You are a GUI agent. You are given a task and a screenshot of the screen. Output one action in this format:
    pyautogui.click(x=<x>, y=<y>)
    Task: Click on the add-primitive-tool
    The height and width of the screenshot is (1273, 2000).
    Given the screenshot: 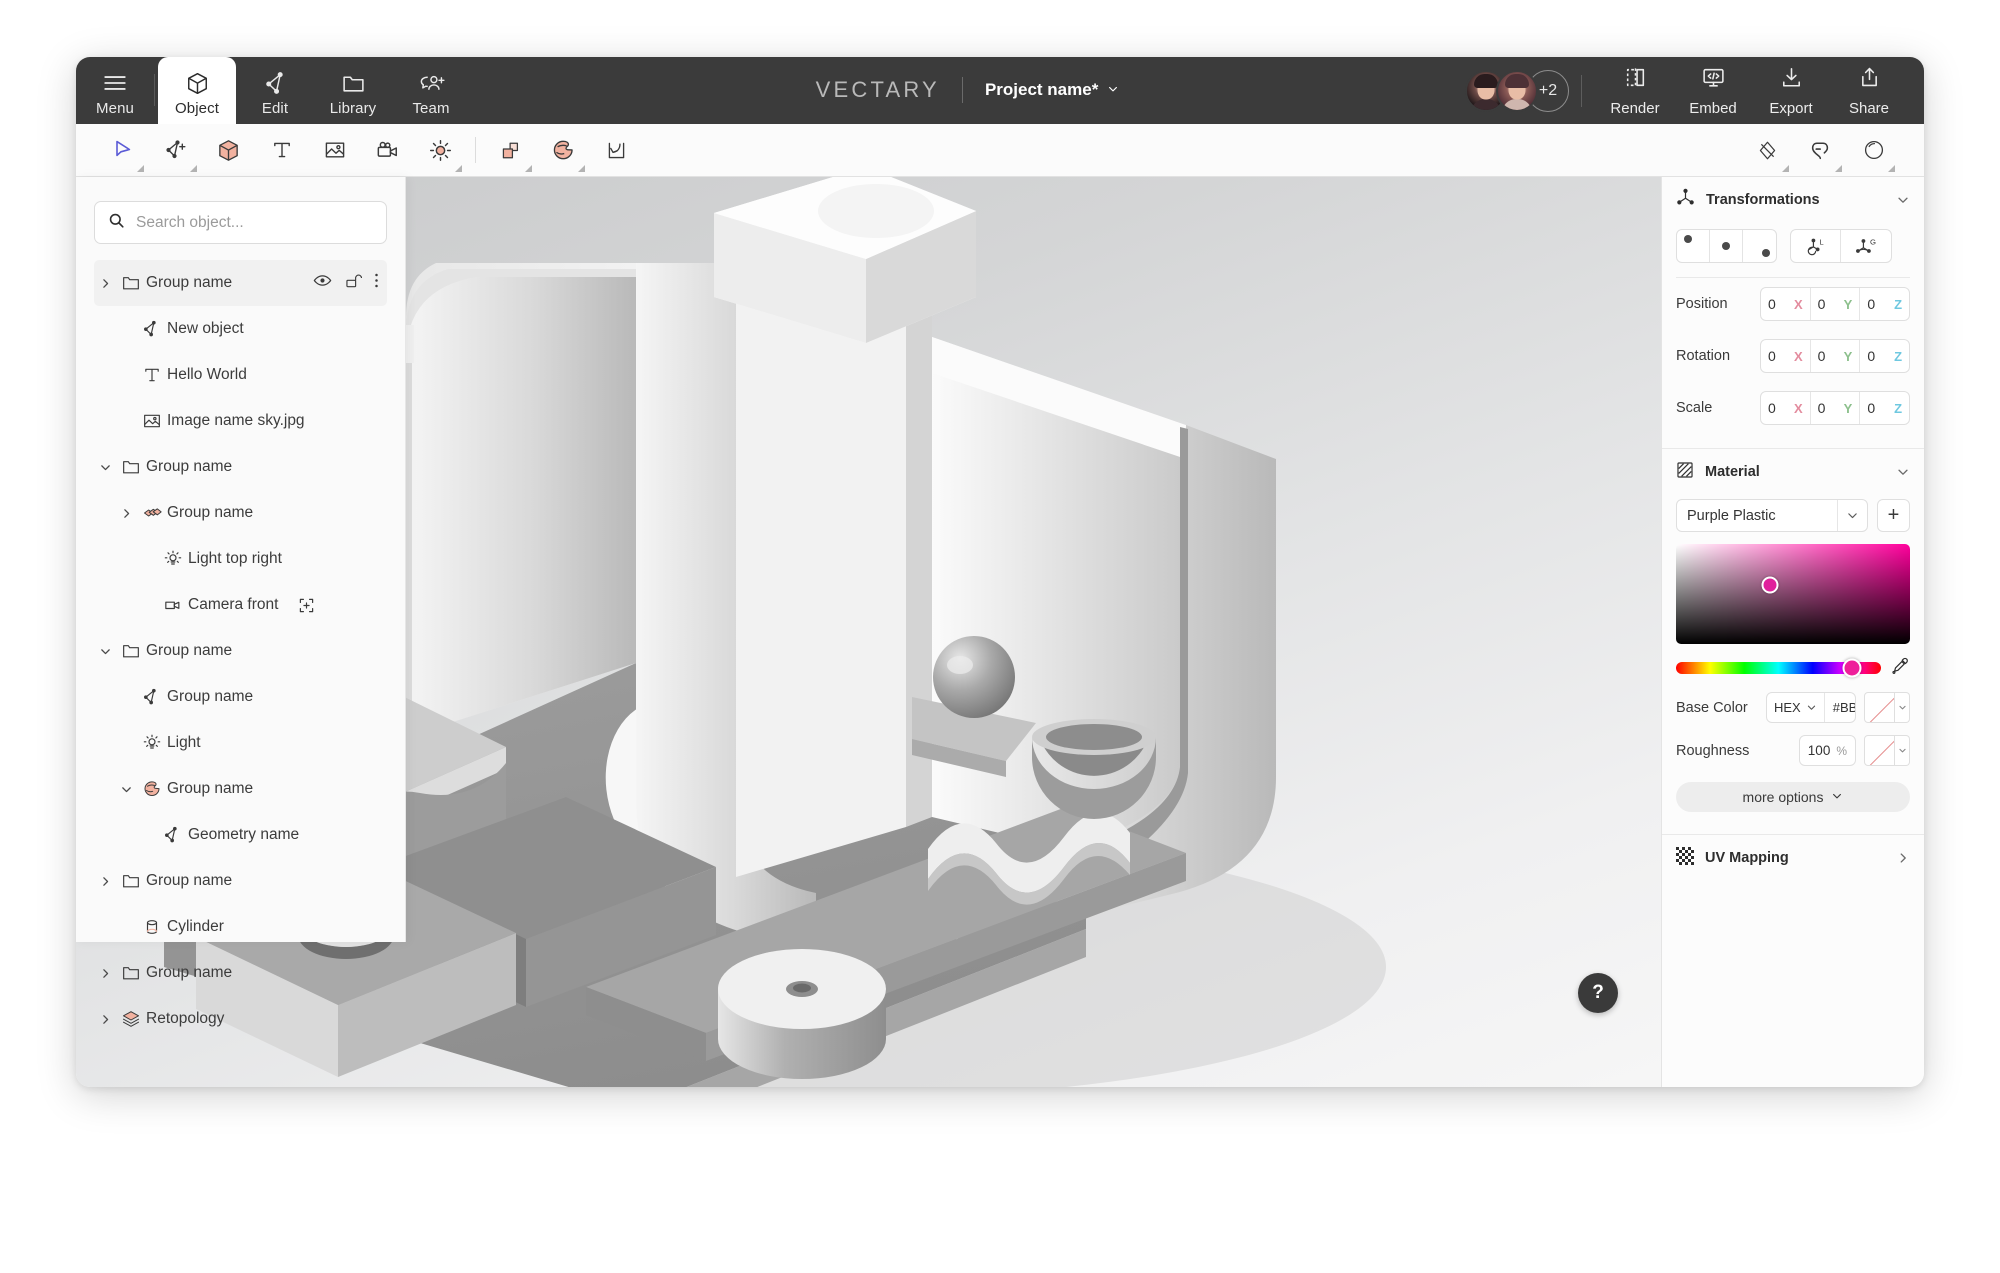 What is the action you would take?
    pyautogui.click(x=228, y=150)
    